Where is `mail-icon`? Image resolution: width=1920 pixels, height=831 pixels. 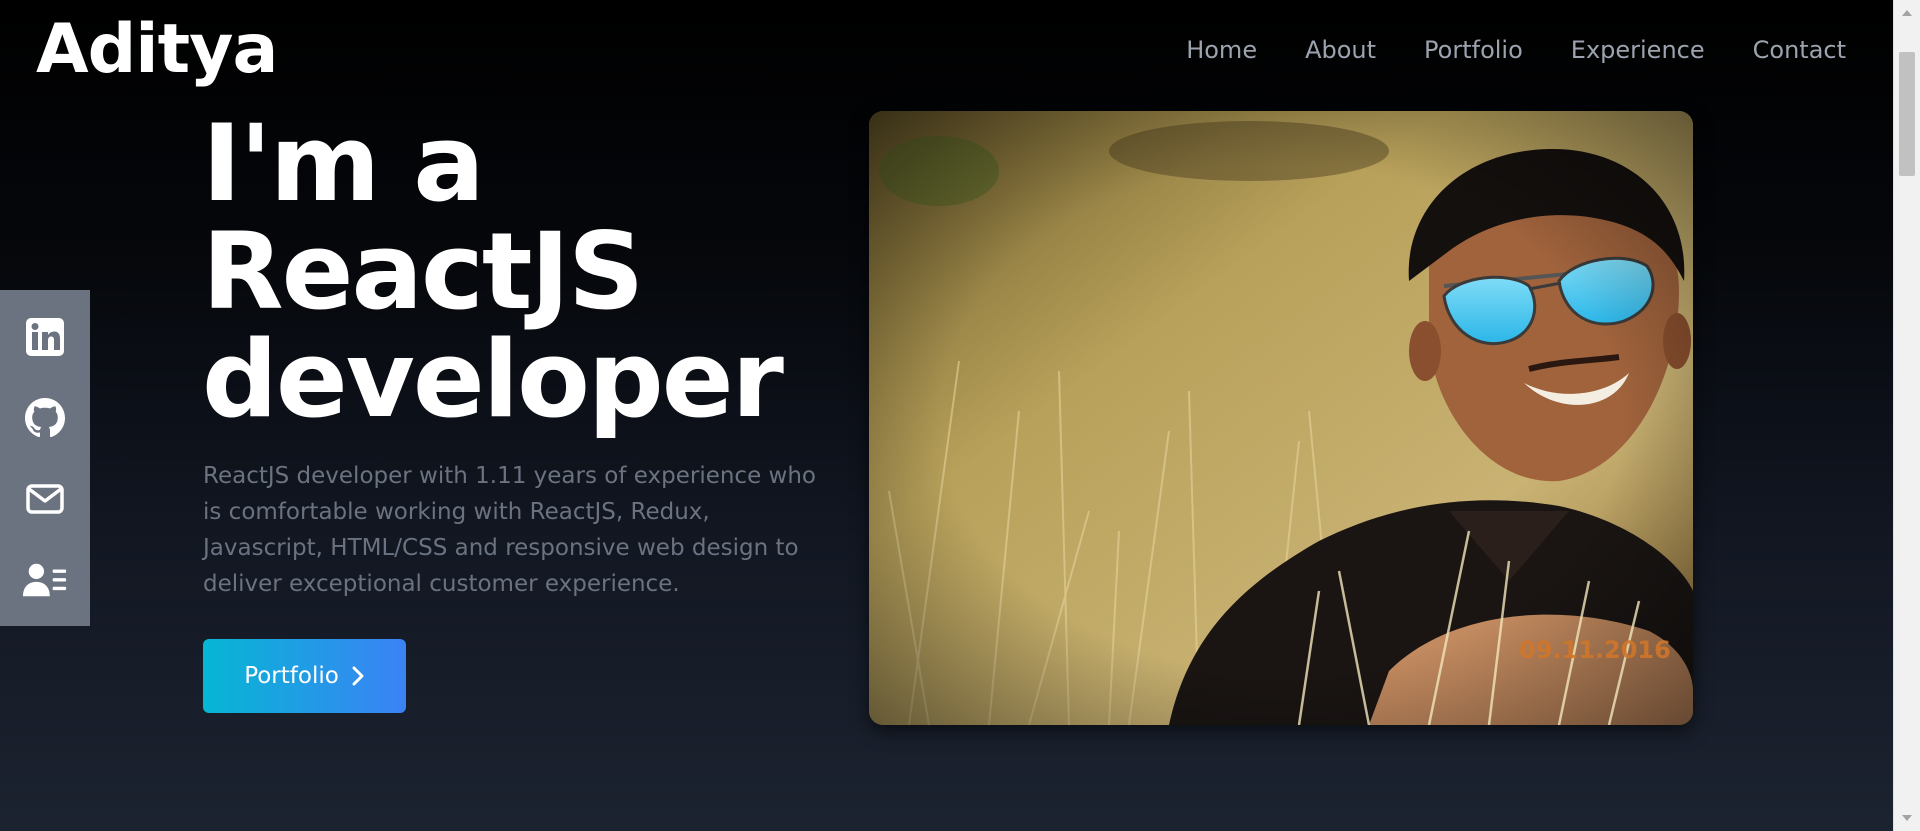
mail-icon is located at coordinates (45, 498).